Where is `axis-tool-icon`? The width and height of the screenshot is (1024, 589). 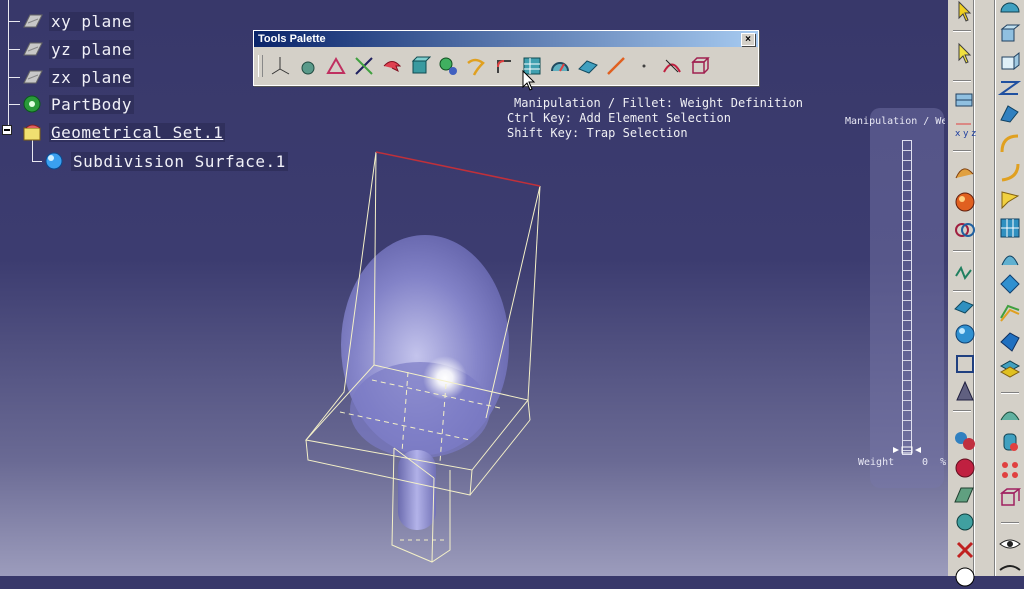 axis-tool-icon is located at coordinates (364, 66).